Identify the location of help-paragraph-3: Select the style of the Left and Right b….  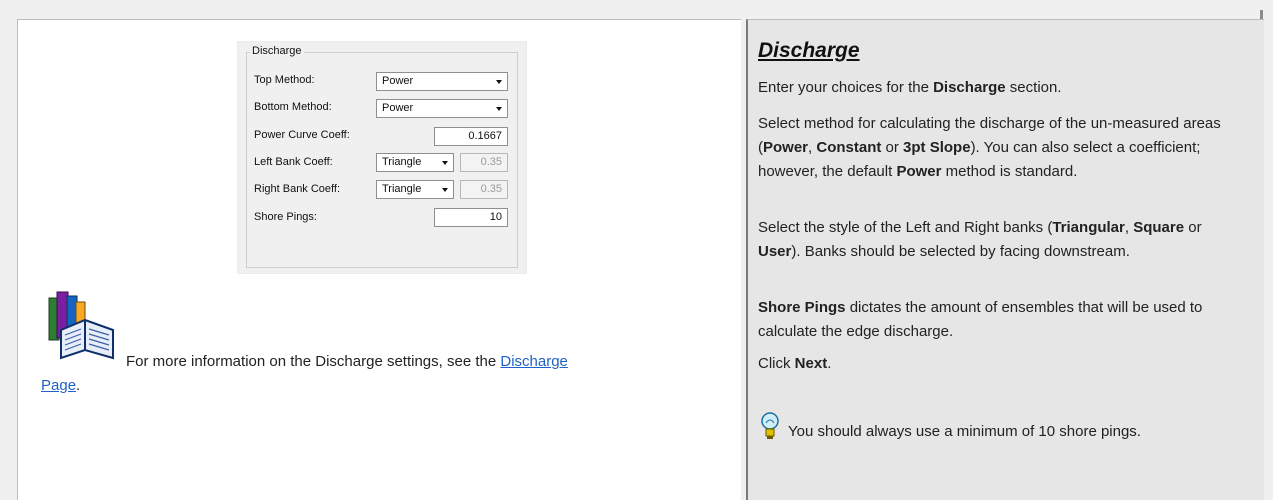
(980, 239).